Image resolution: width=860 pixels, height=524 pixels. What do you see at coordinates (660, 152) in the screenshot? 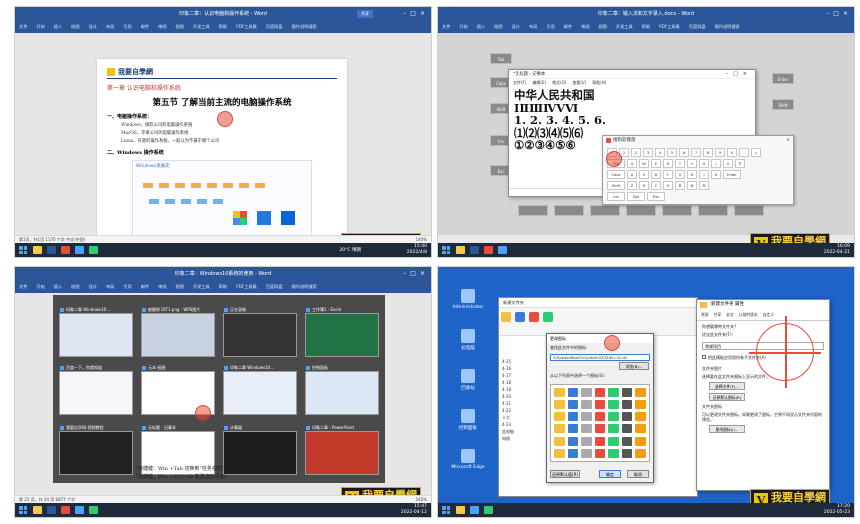
I see `soft-key: 4` at bounding box center [660, 152].